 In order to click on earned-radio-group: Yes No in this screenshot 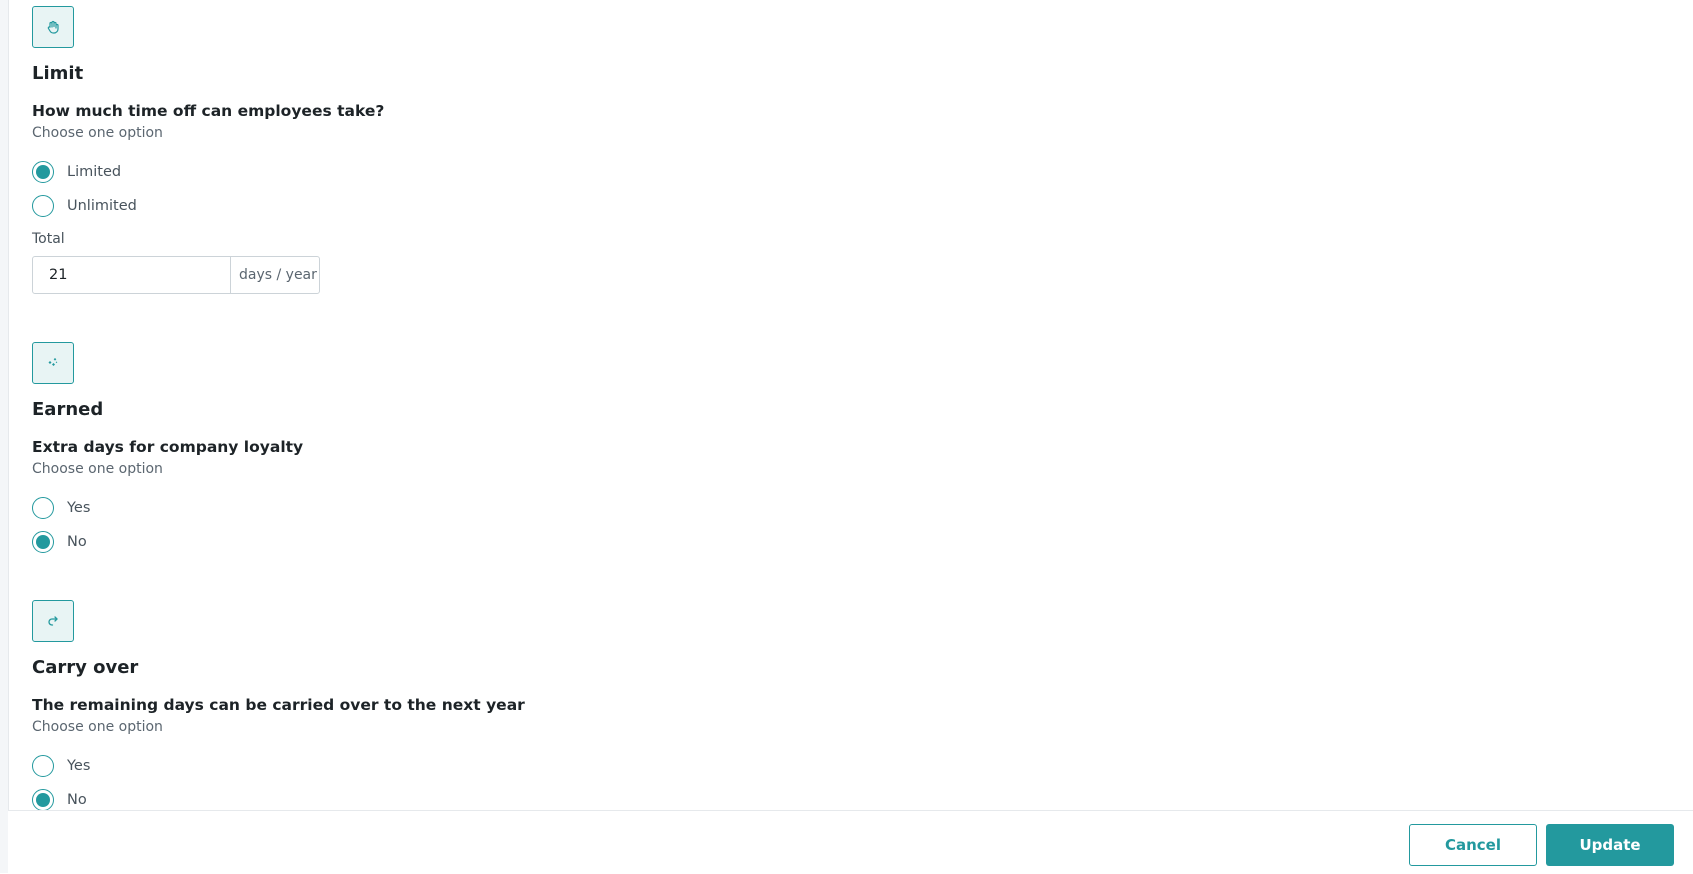, I will do `click(167, 525)`.